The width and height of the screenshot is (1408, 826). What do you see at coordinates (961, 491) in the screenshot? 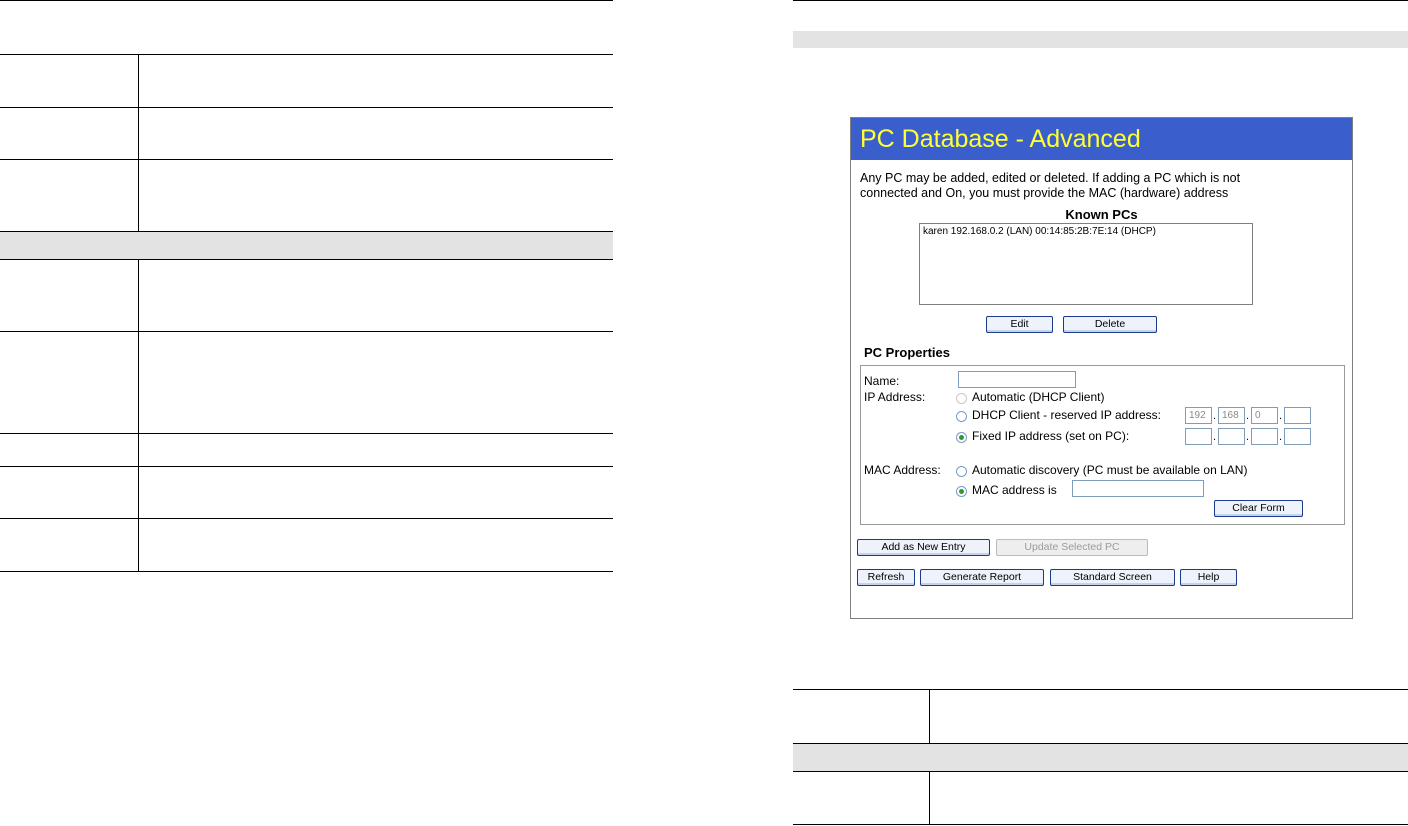
I see `mac-manual-radio` at bounding box center [961, 491].